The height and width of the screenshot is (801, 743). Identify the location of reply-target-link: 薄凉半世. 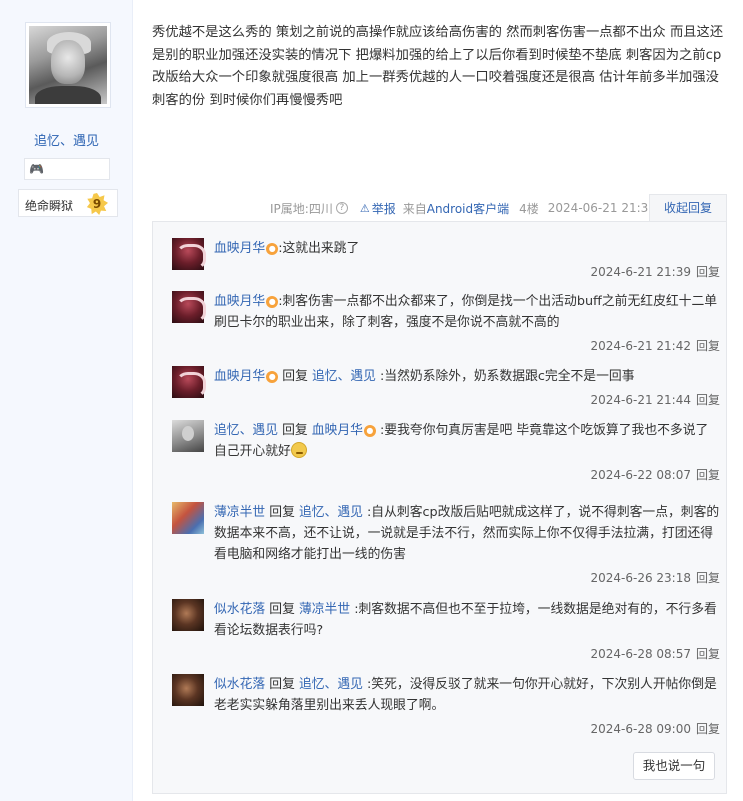
(324, 609).